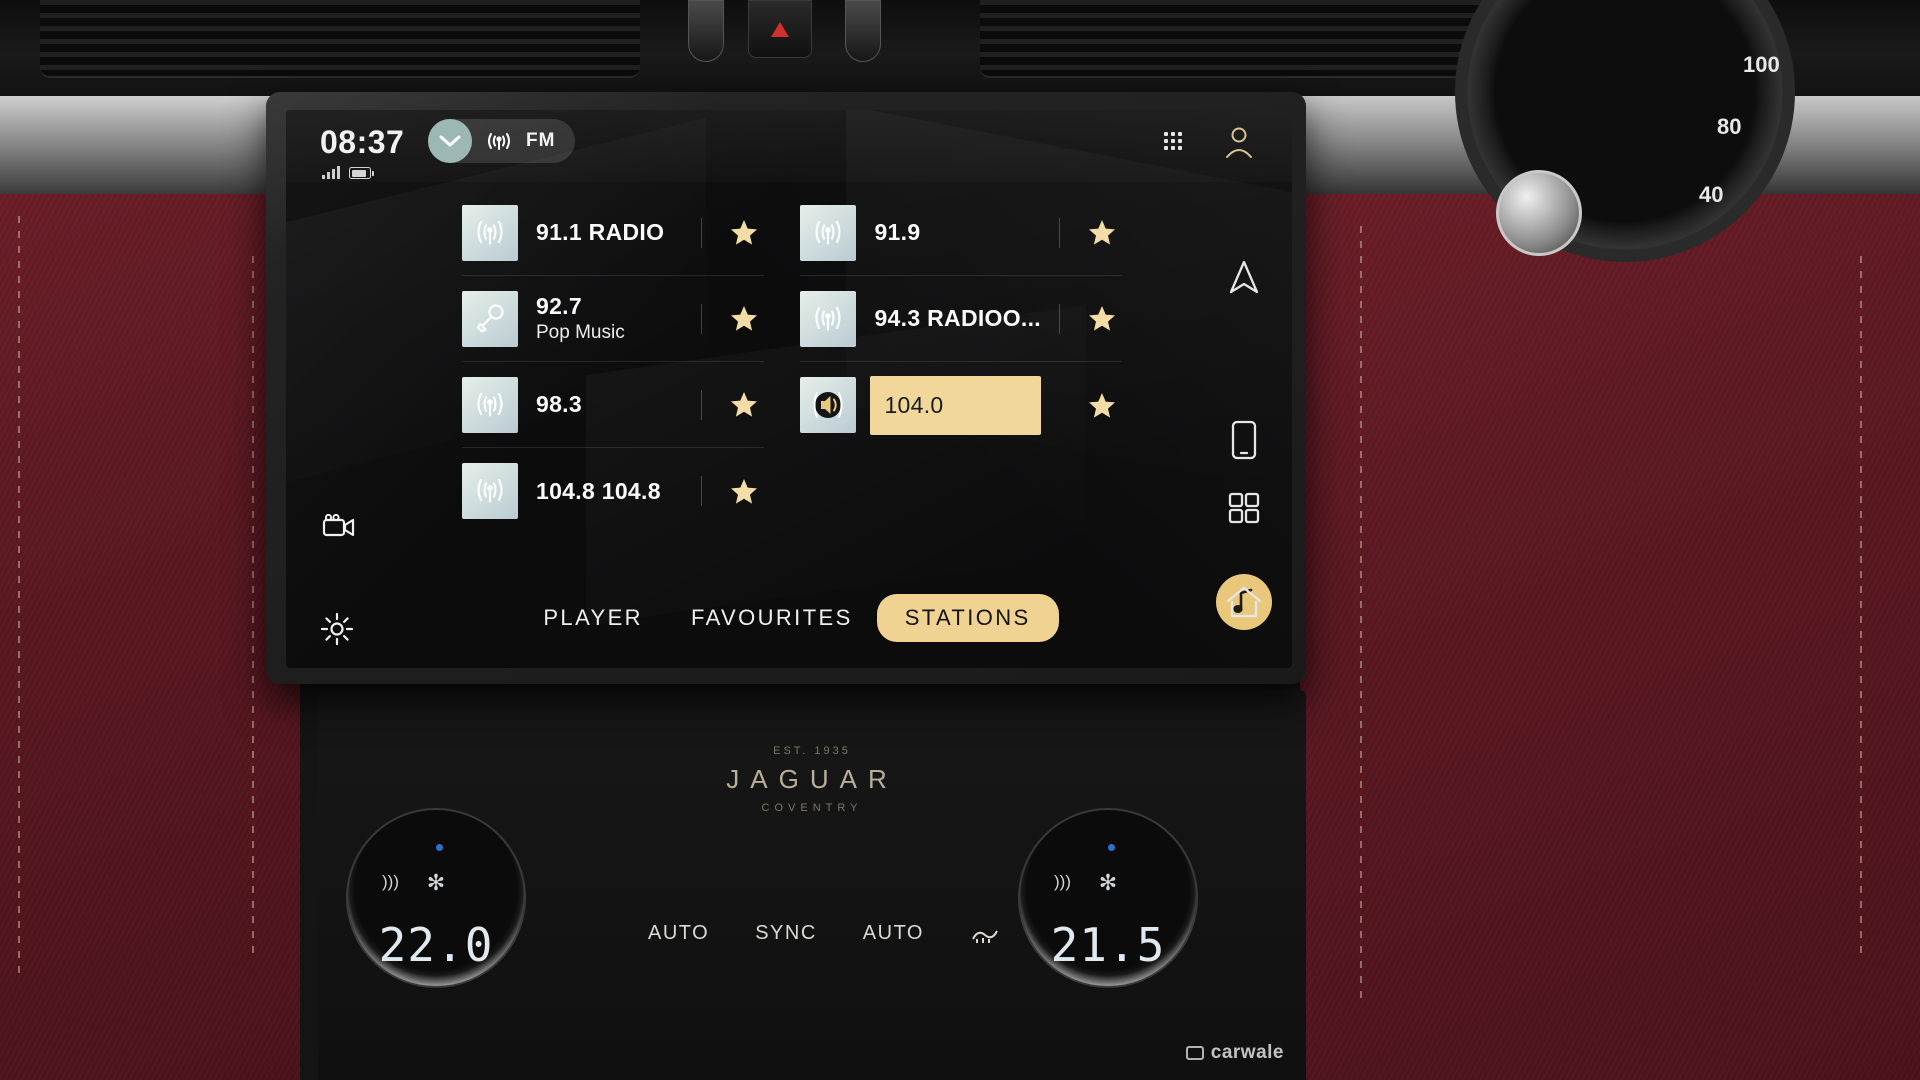  Describe the element at coordinates (955, 405) in the screenshot. I see `station-text: 104.0` at that location.